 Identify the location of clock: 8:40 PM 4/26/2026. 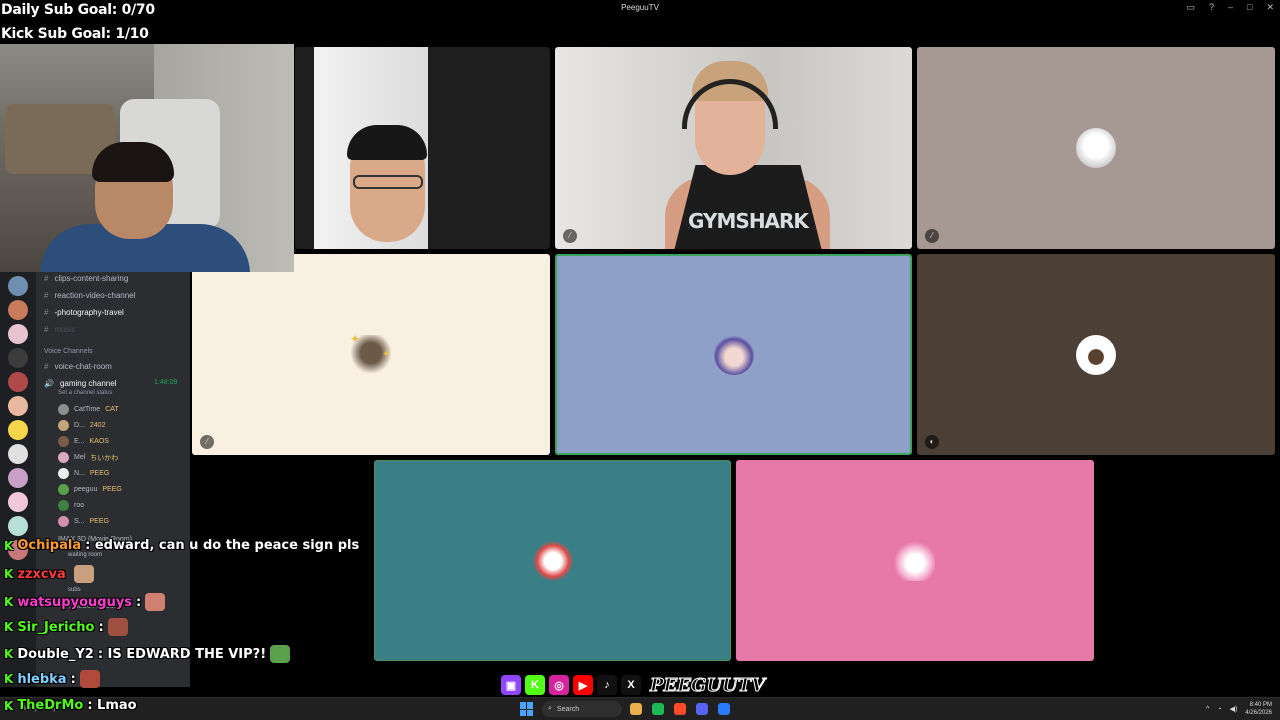
(1258, 709).